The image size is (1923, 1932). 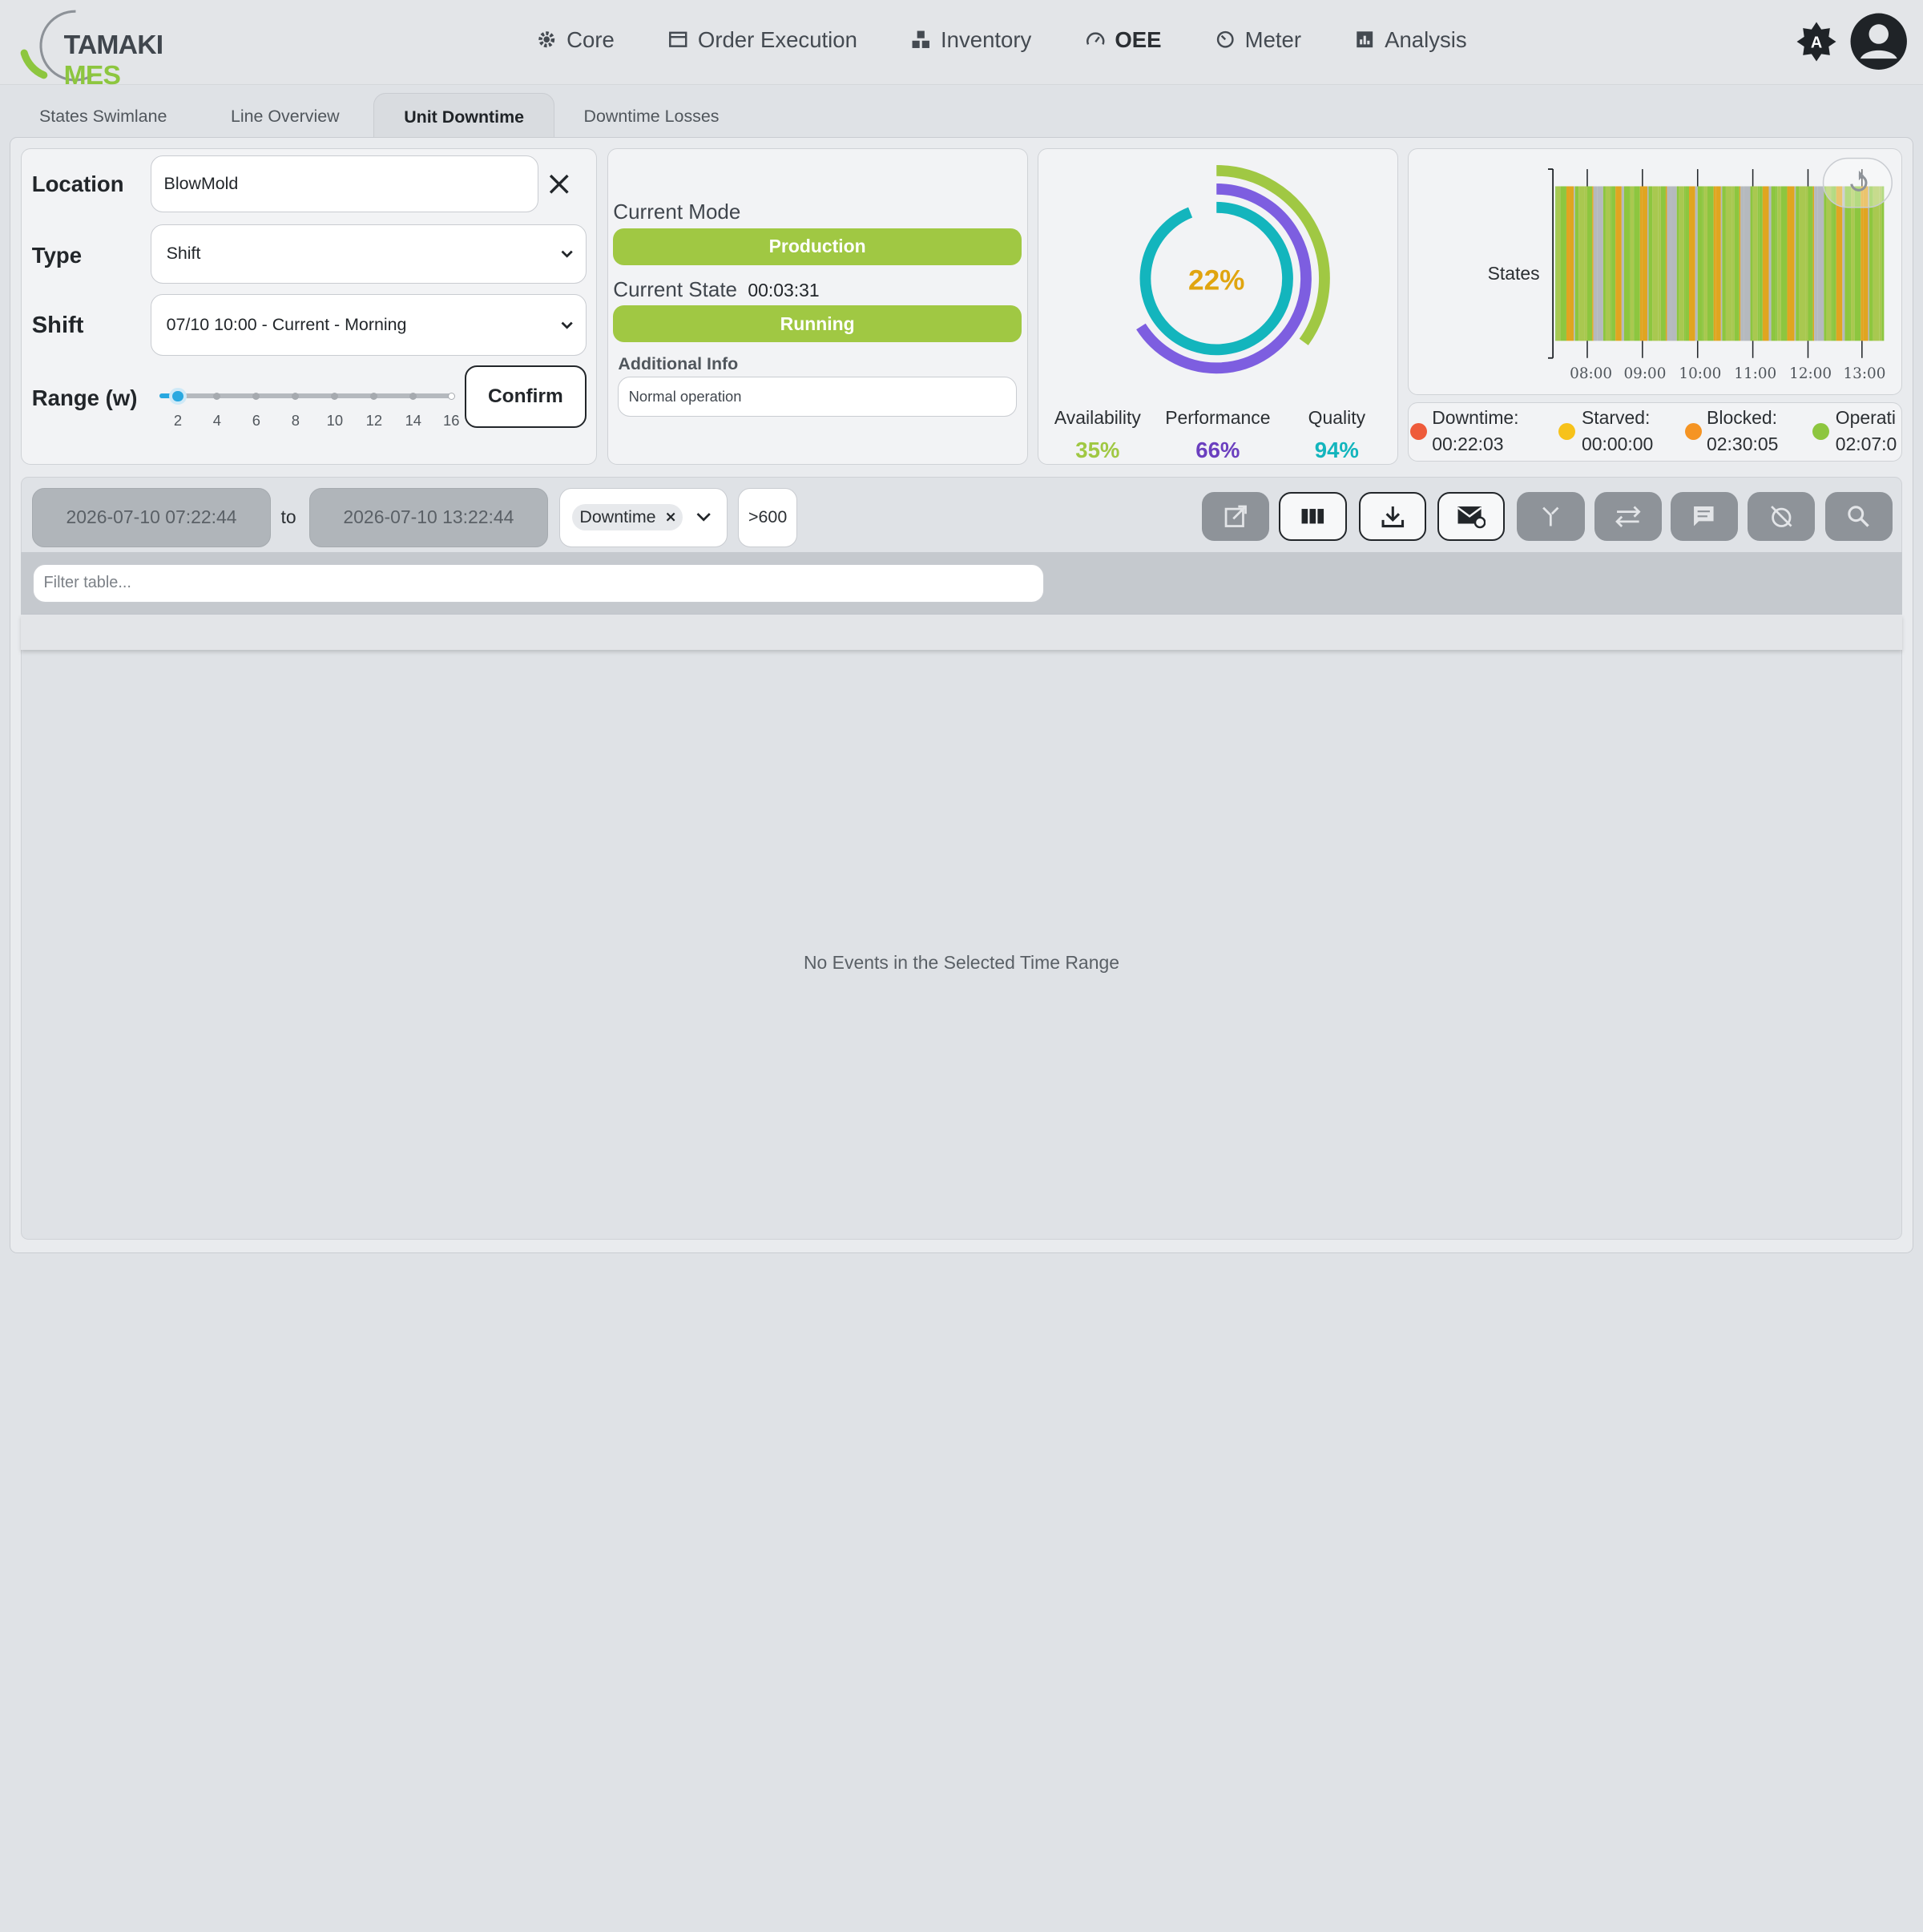 What do you see at coordinates (1097, 450) in the screenshot?
I see `availability-value: 35%` at bounding box center [1097, 450].